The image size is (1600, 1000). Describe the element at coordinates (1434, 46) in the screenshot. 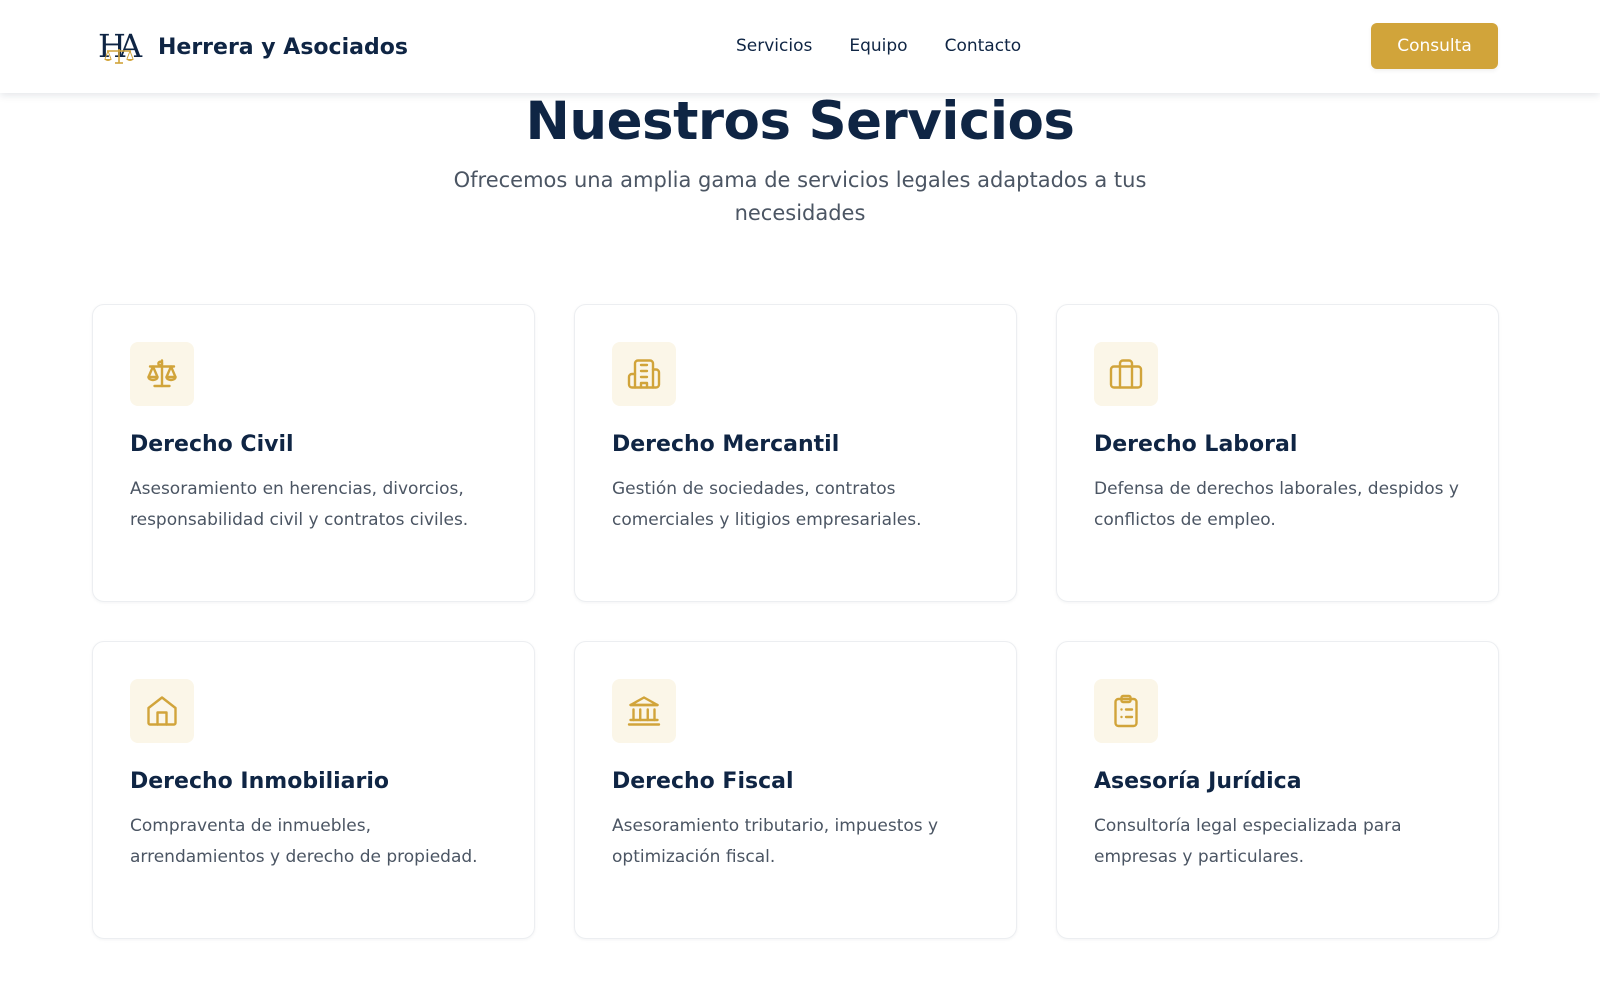

I see `consultation-button: Consulta` at that location.